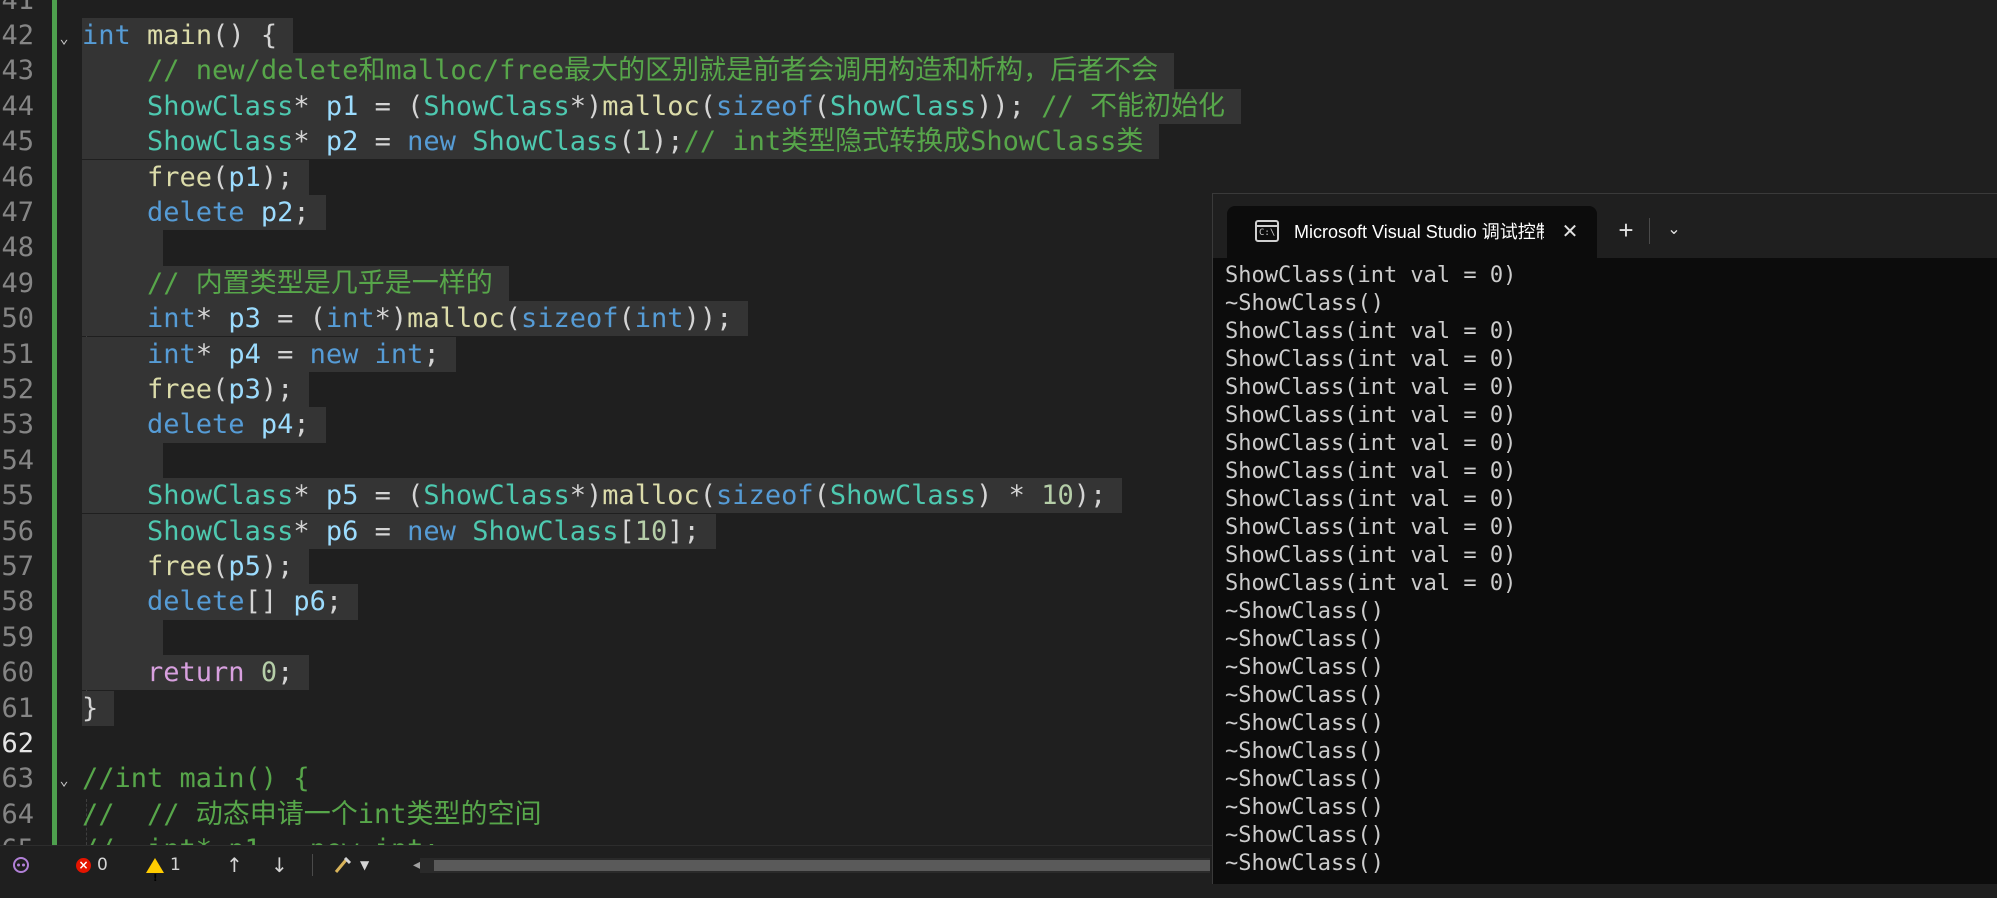 This screenshot has width=1997, height=898. I want to click on code-token: ];, so click(683, 531).